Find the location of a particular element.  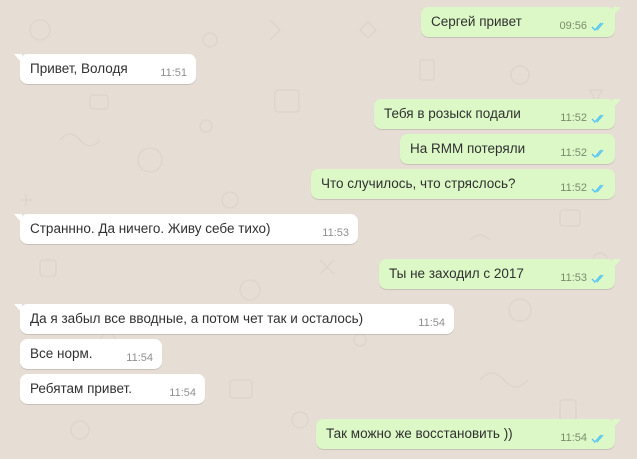

message-meta: 09:56 is located at coordinates (583, 26).